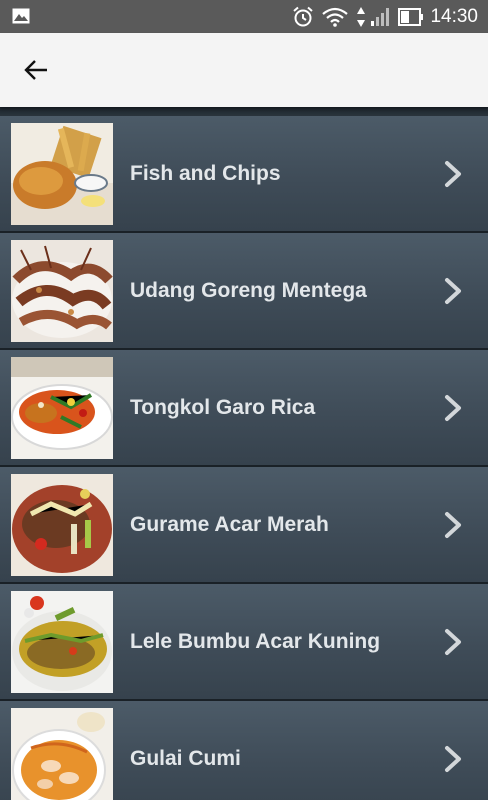 Image resolution: width=488 pixels, height=800 pixels. Describe the element at coordinates (223, 407) in the screenshot. I see `item-title: Tongkol Garo Rica` at that location.